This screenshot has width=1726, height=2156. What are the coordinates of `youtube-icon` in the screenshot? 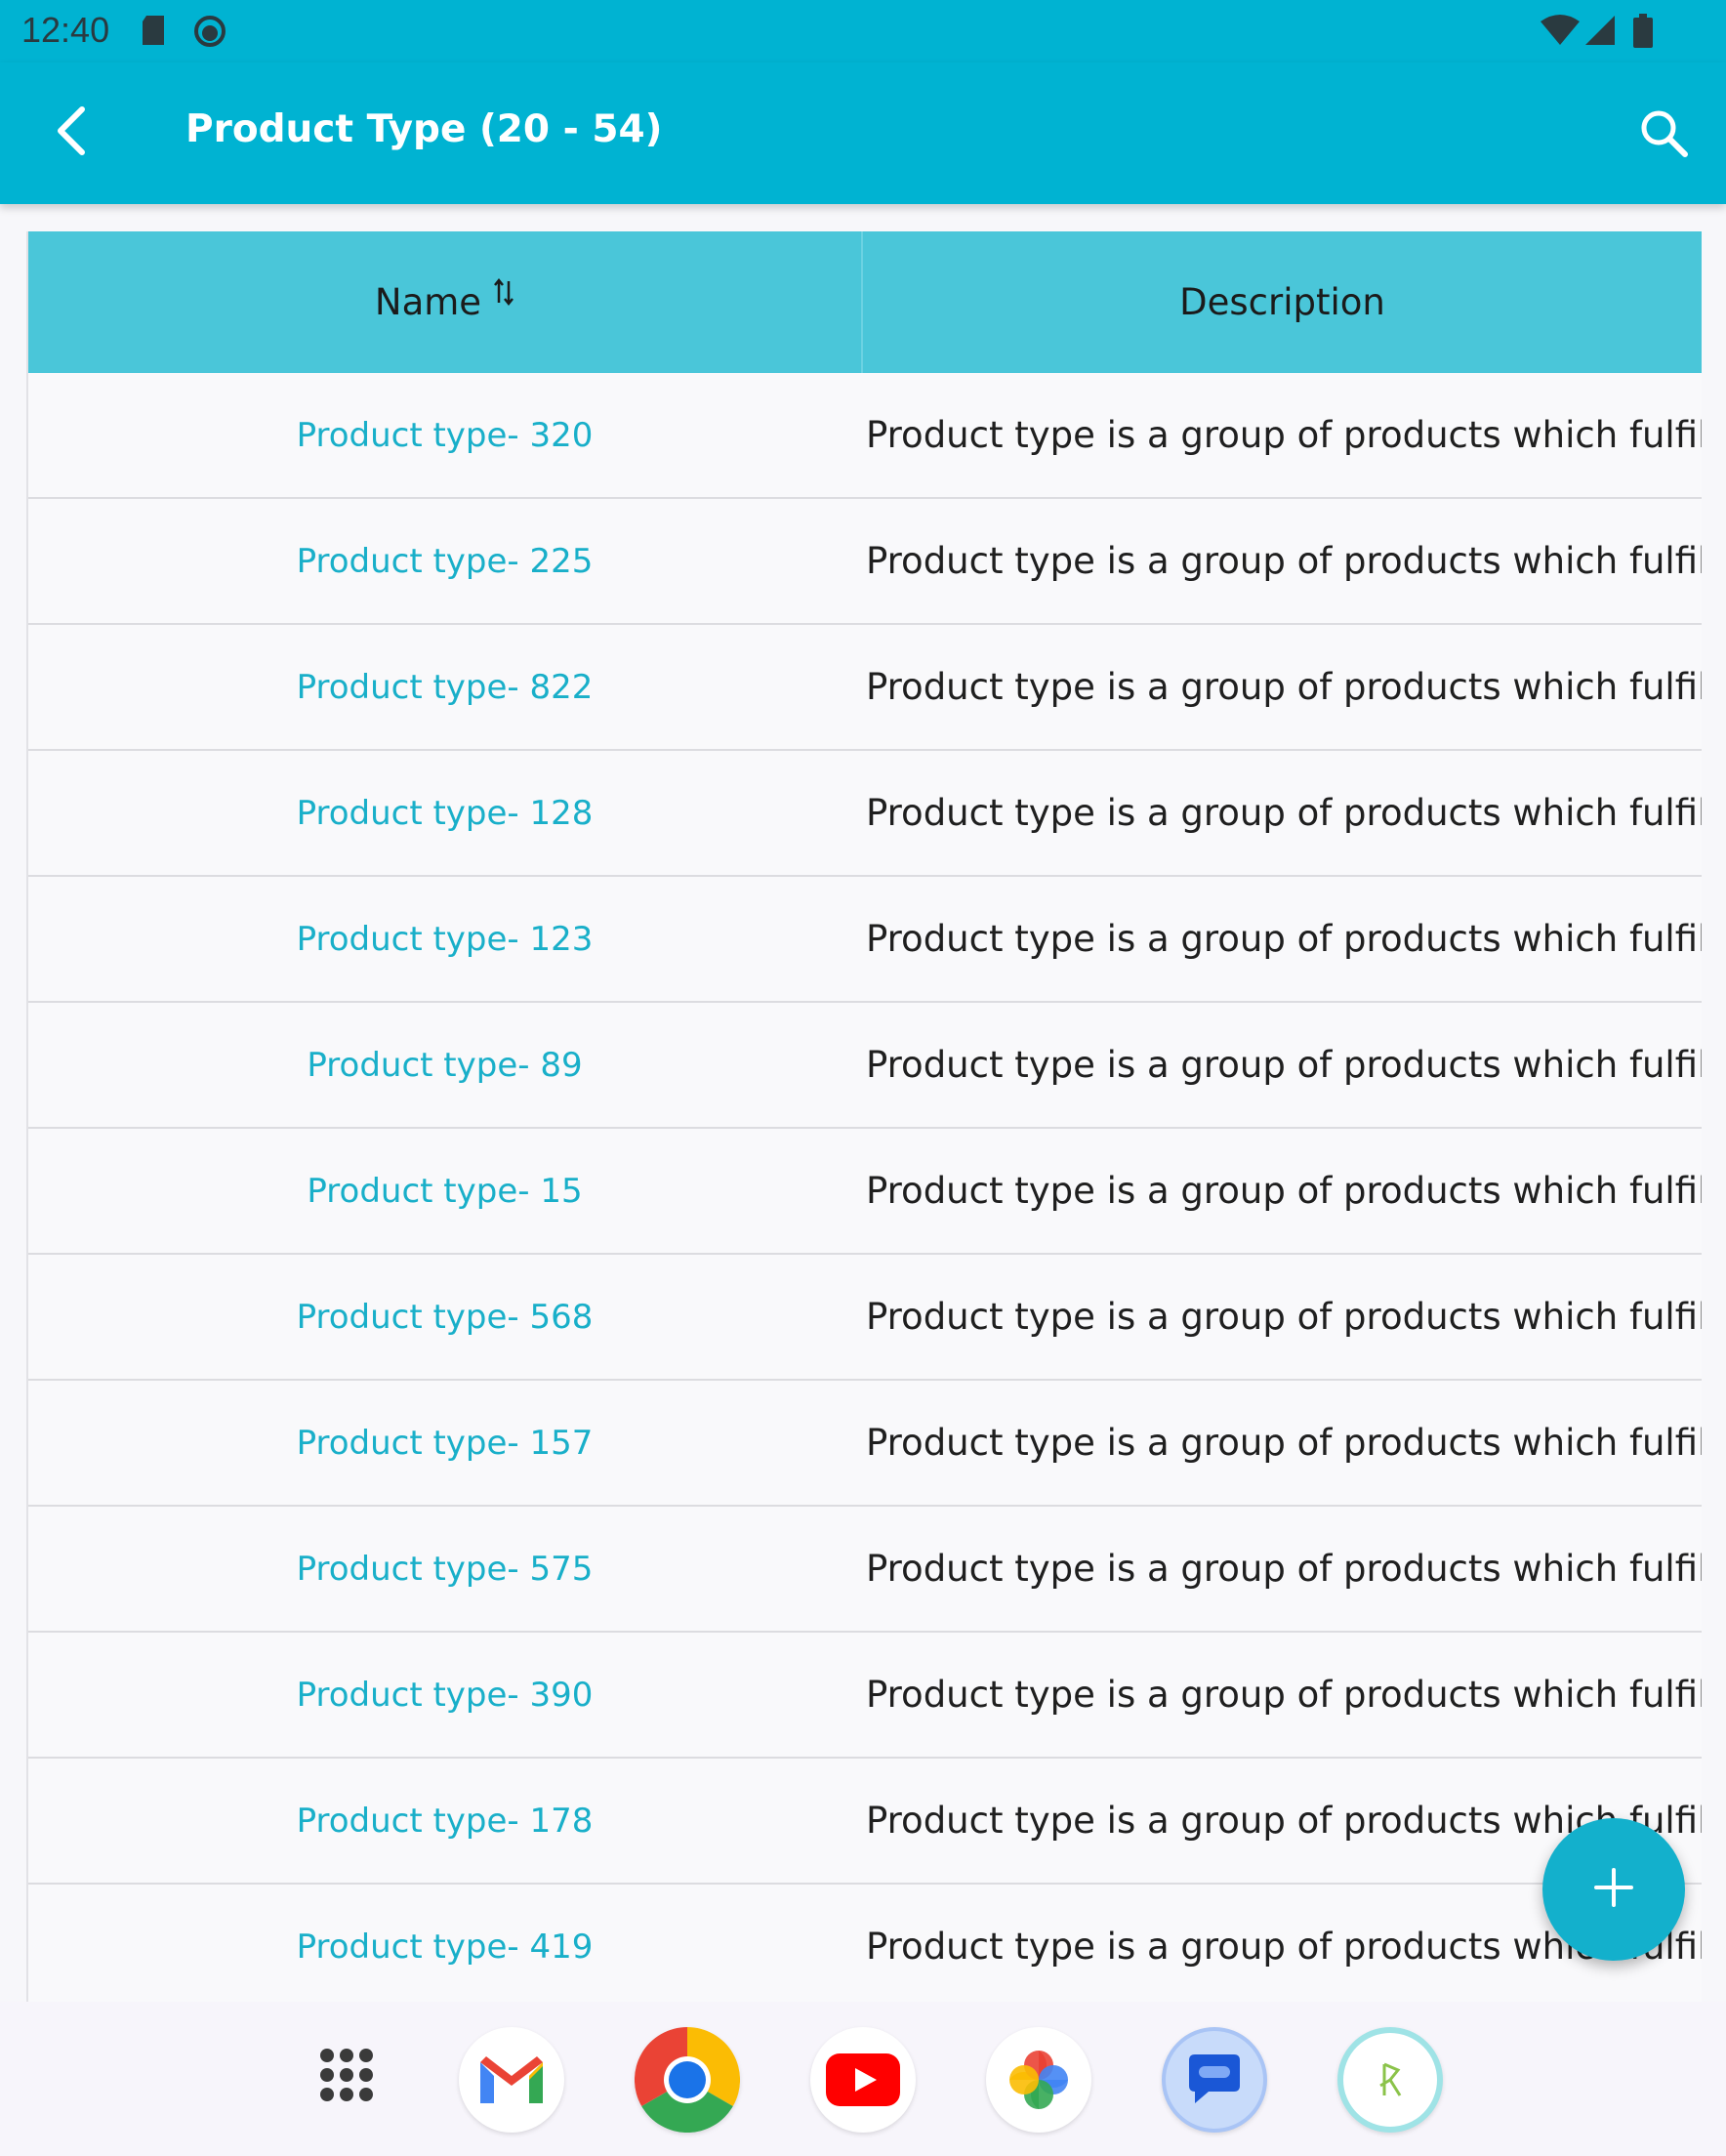 It's located at (863, 2080).